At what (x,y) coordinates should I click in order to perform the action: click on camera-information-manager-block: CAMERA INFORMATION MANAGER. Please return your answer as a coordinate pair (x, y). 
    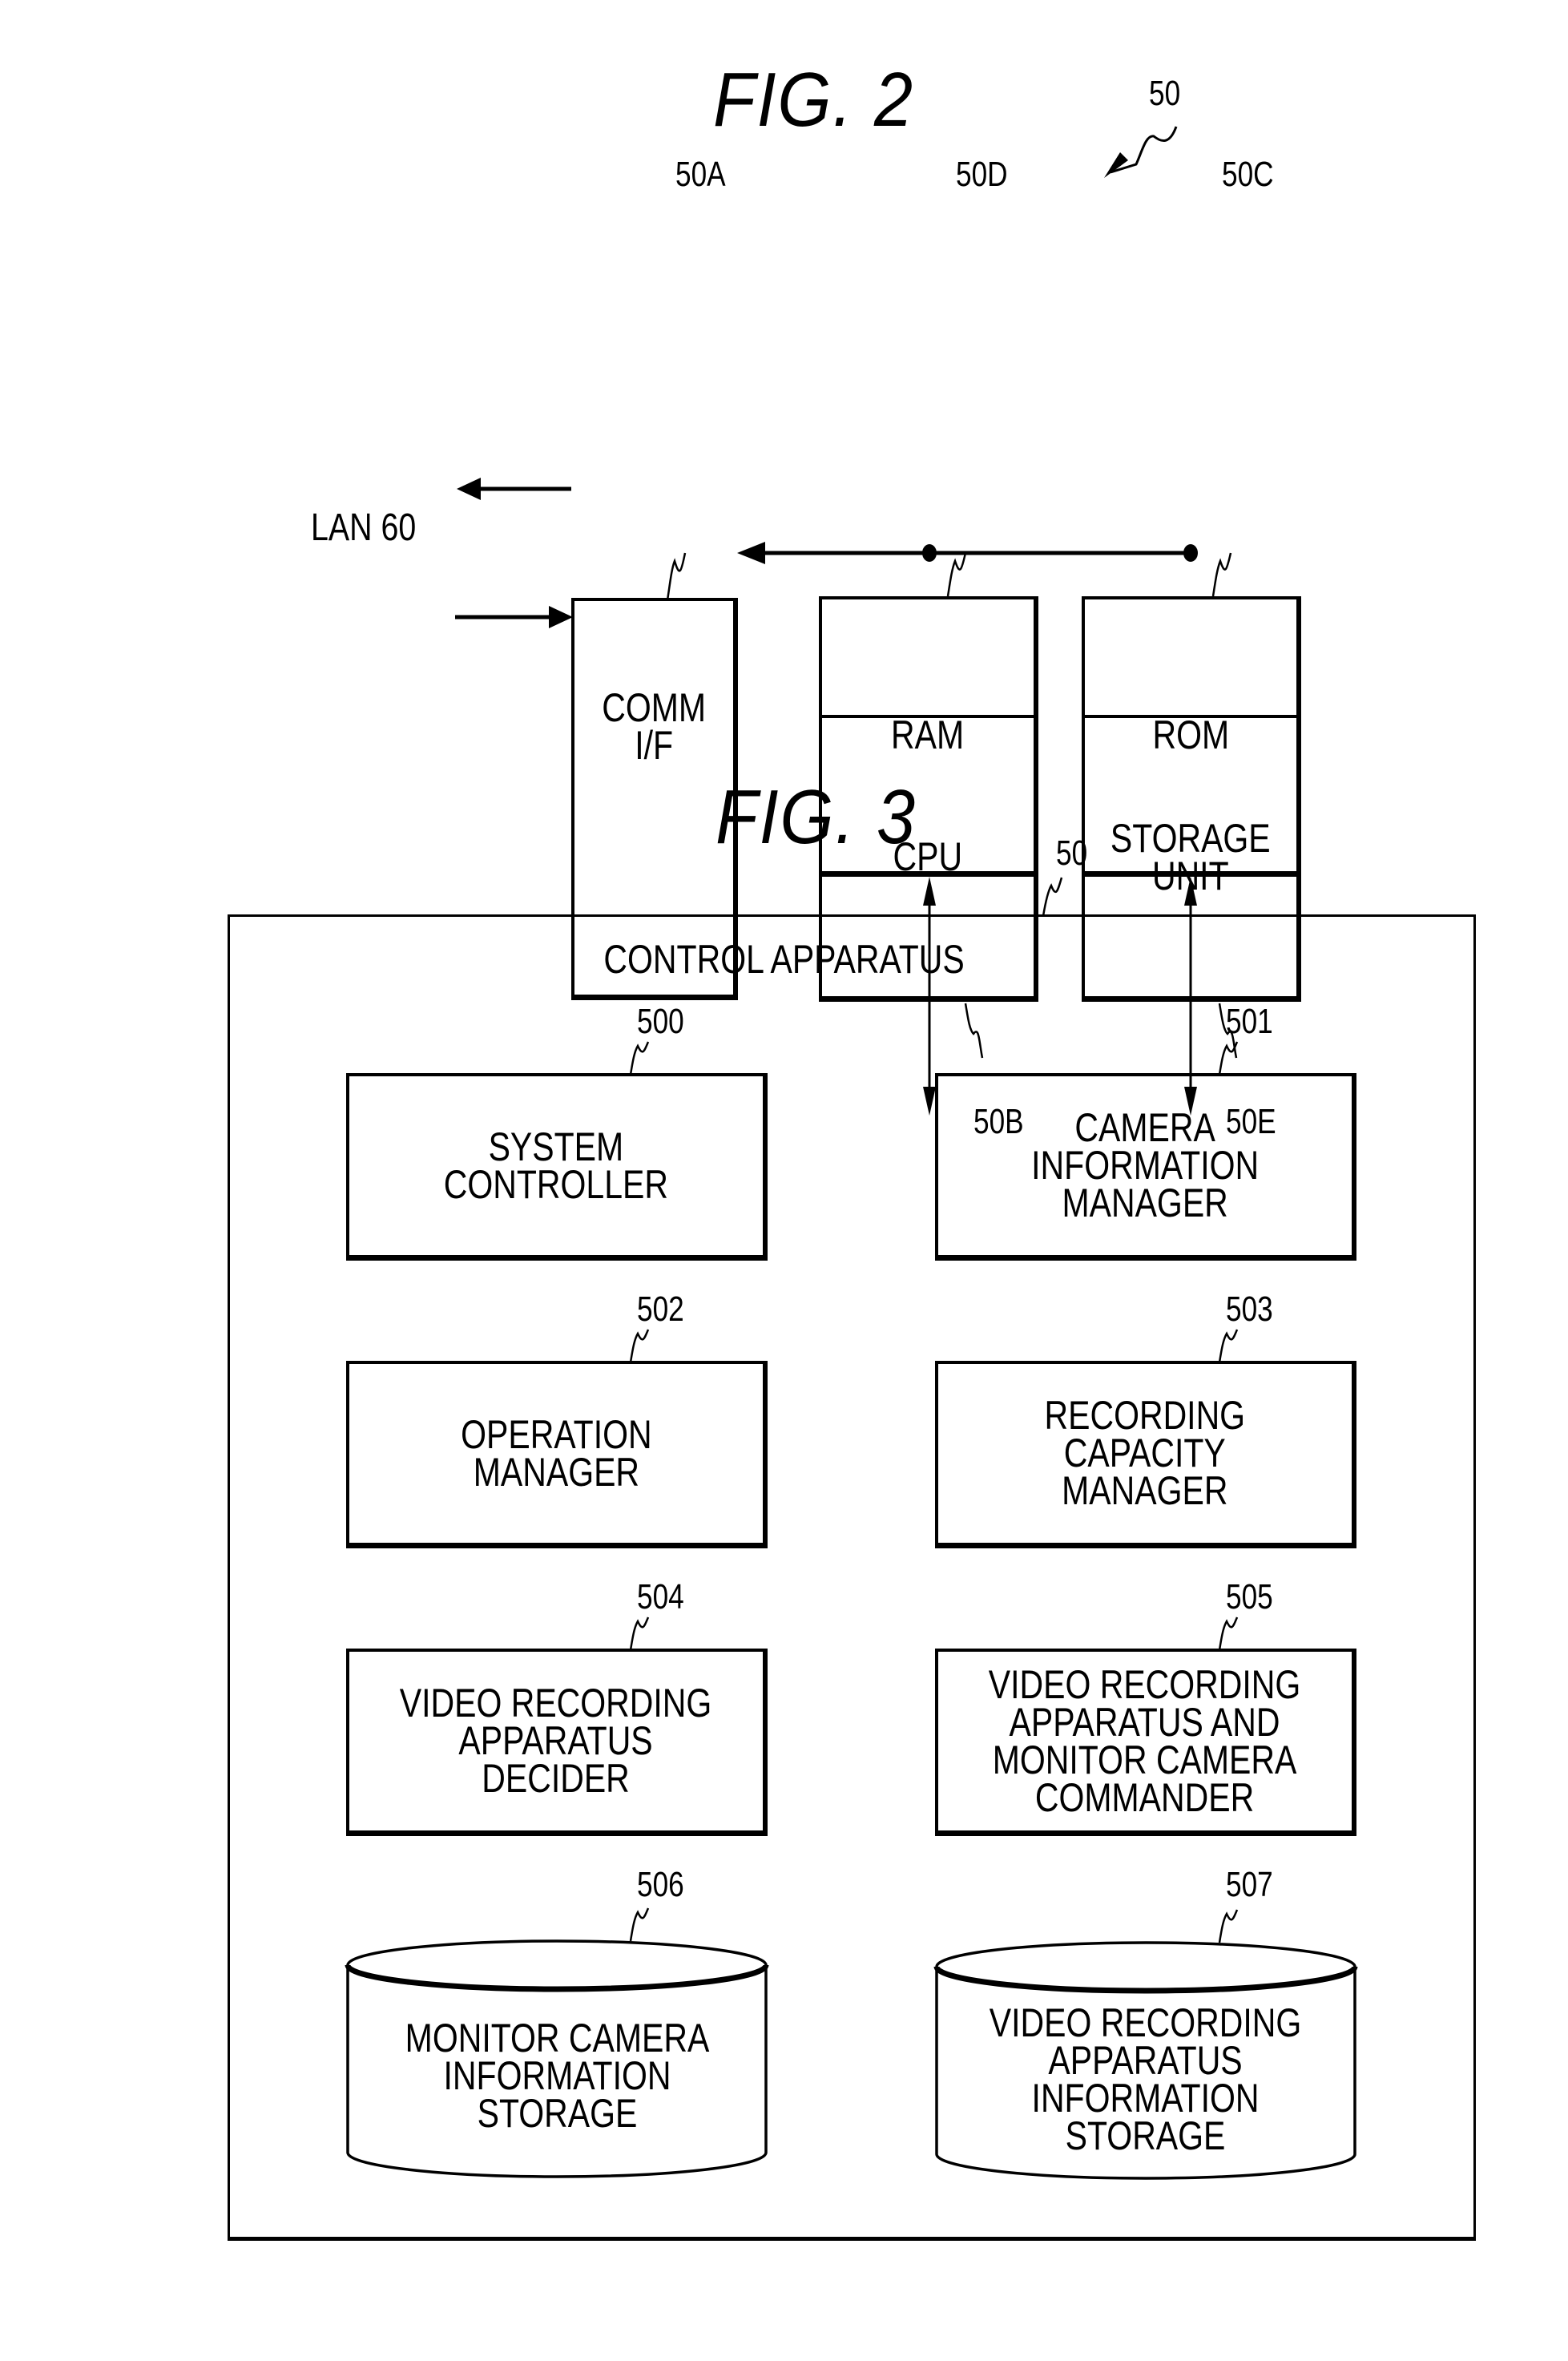
    Looking at the image, I should click on (1145, 1167).